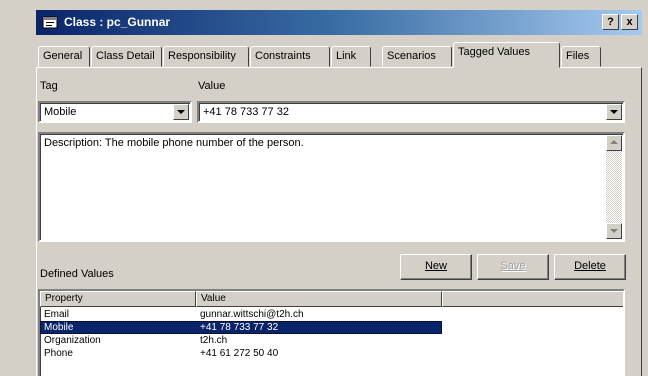 This screenshot has width=648, height=376. What do you see at coordinates (506, 55) in the screenshot?
I see `tab-tagged-values: Tagged Values` at bounding box center [506, 55].